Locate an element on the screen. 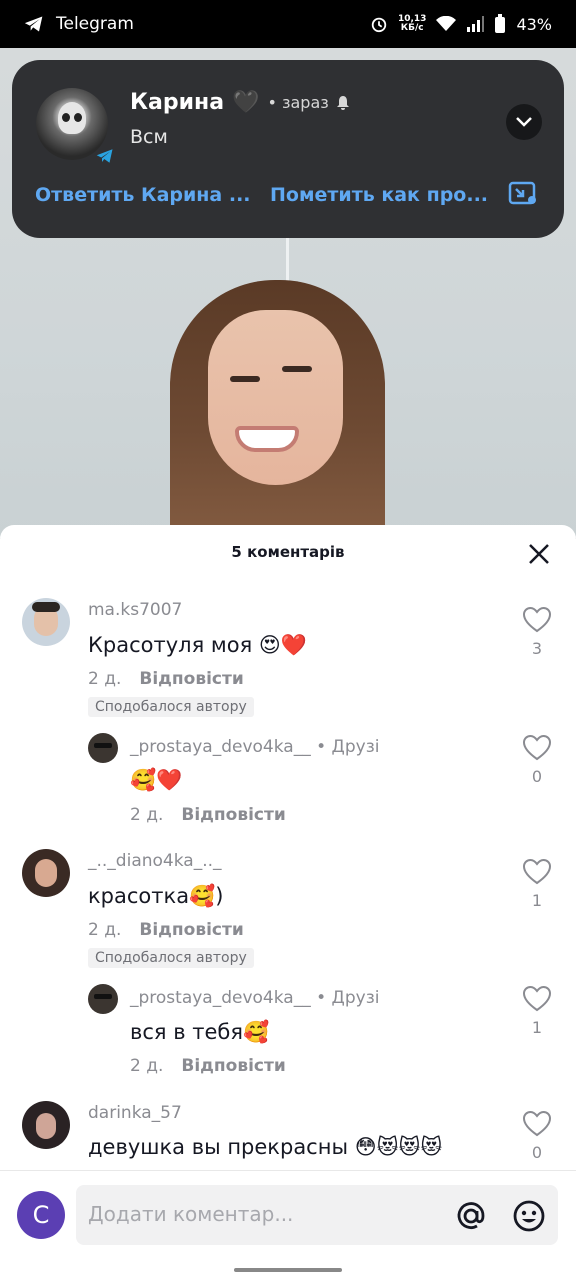  net-speed: 10,13 КБ/с is located at coordinates (412, 23).